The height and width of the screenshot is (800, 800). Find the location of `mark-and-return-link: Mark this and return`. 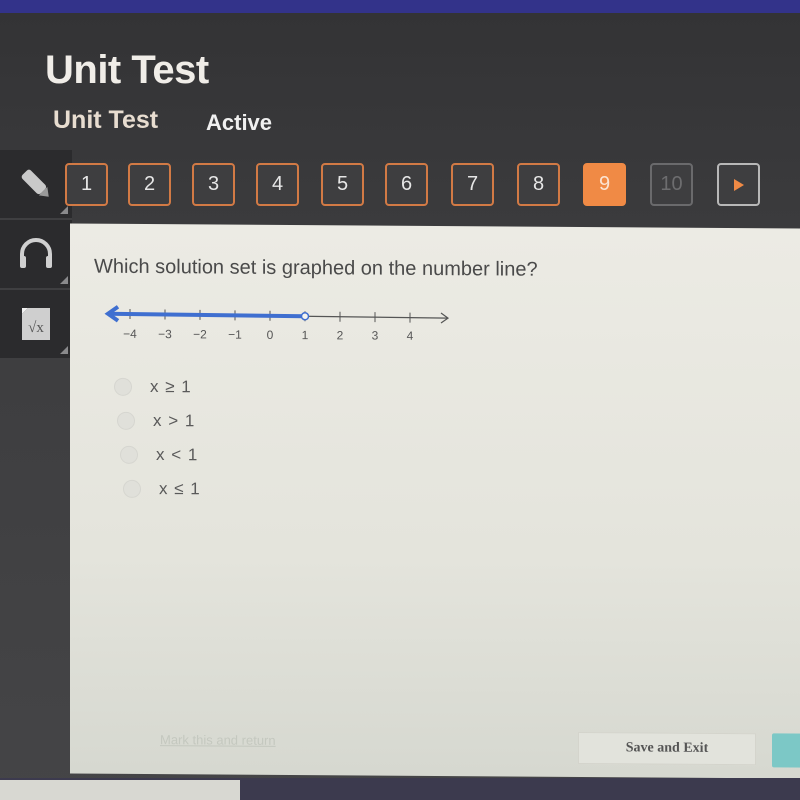

mark-and-return-link: Mark this and return is located at coordinates (218, 740).